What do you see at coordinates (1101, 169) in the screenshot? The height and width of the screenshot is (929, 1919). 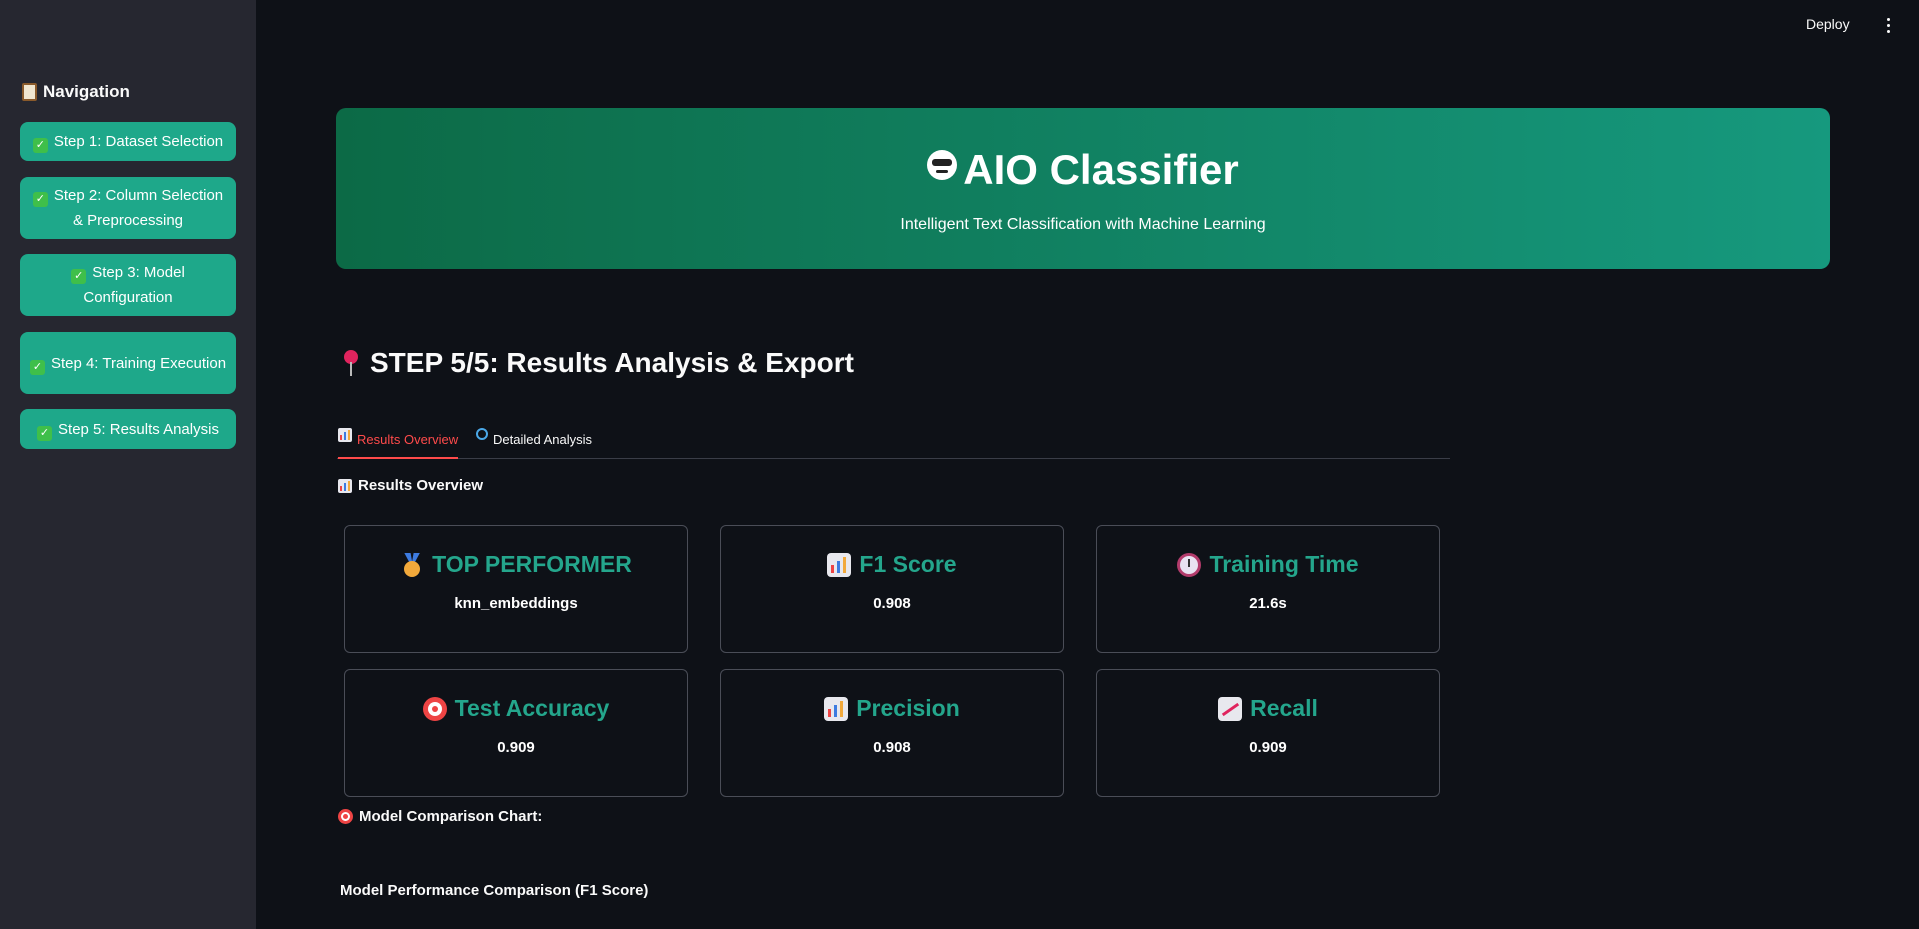 I see `app-title-text: AIO Classifier` at bounding box center [1101, 169].